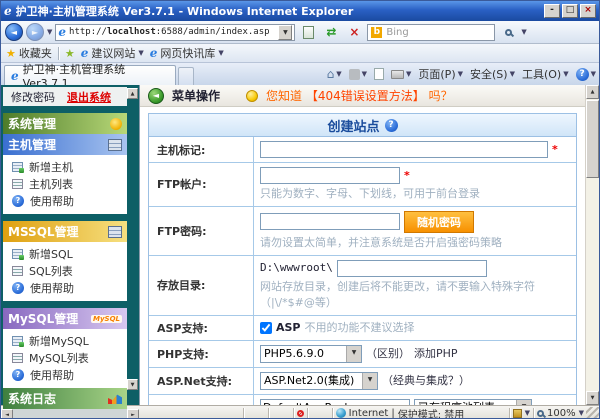  Describe the element at coordinates (196, 95) in the screenshot. I see `menu-operation-label: 菜单操作` at that location.